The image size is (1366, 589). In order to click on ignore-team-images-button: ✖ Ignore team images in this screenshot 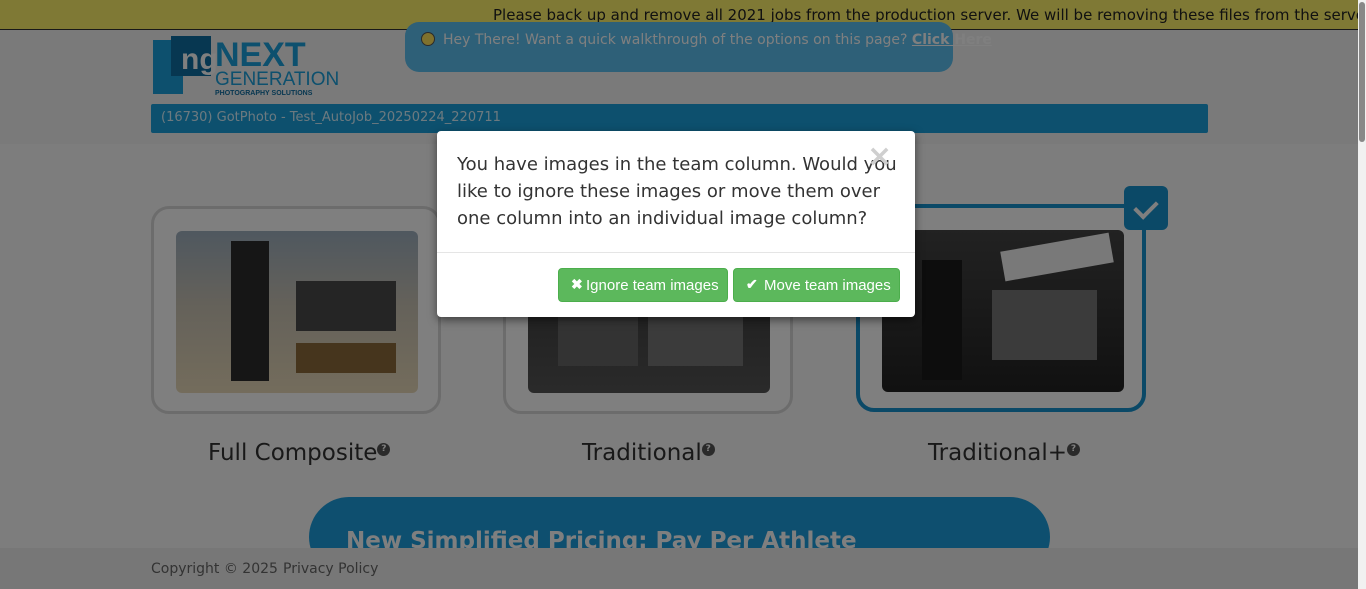, I will do `click(643, 285)`.